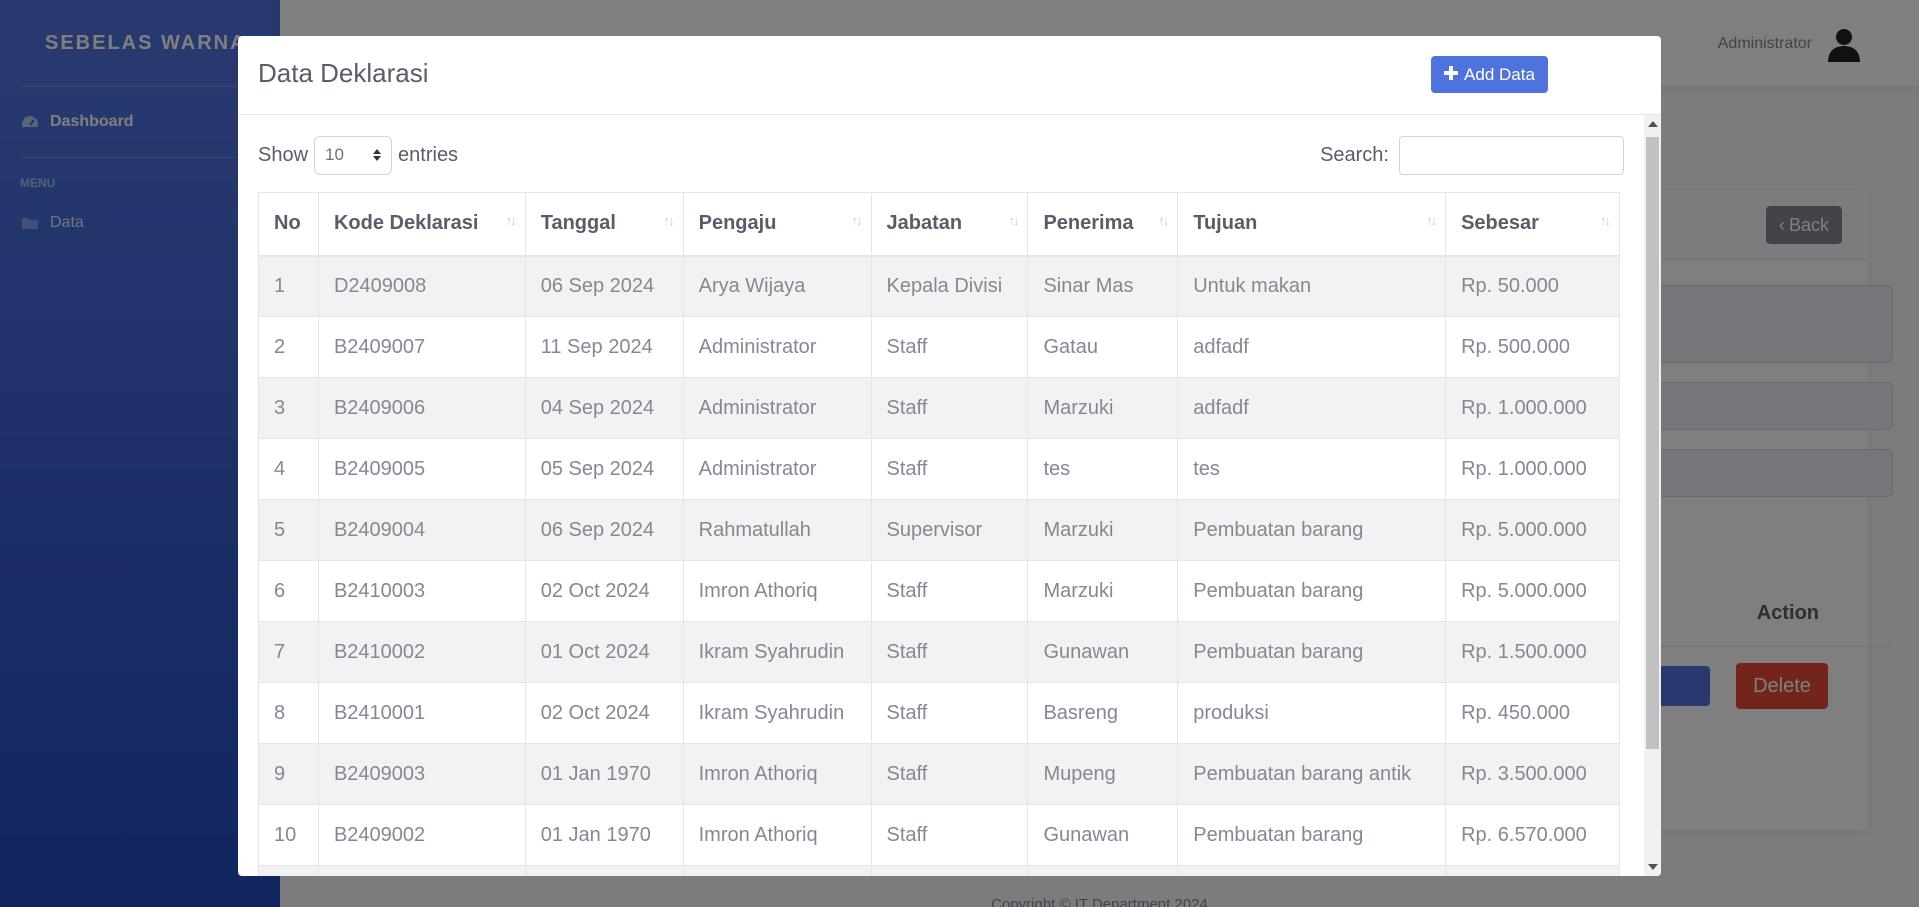 This screenshot has height=907, width=1919. What do you see at coordinates (1532, 774) in the screenshot?
I see `cell-sebesar: Rp. 3.500.000` at bounding box center [1532, 774].